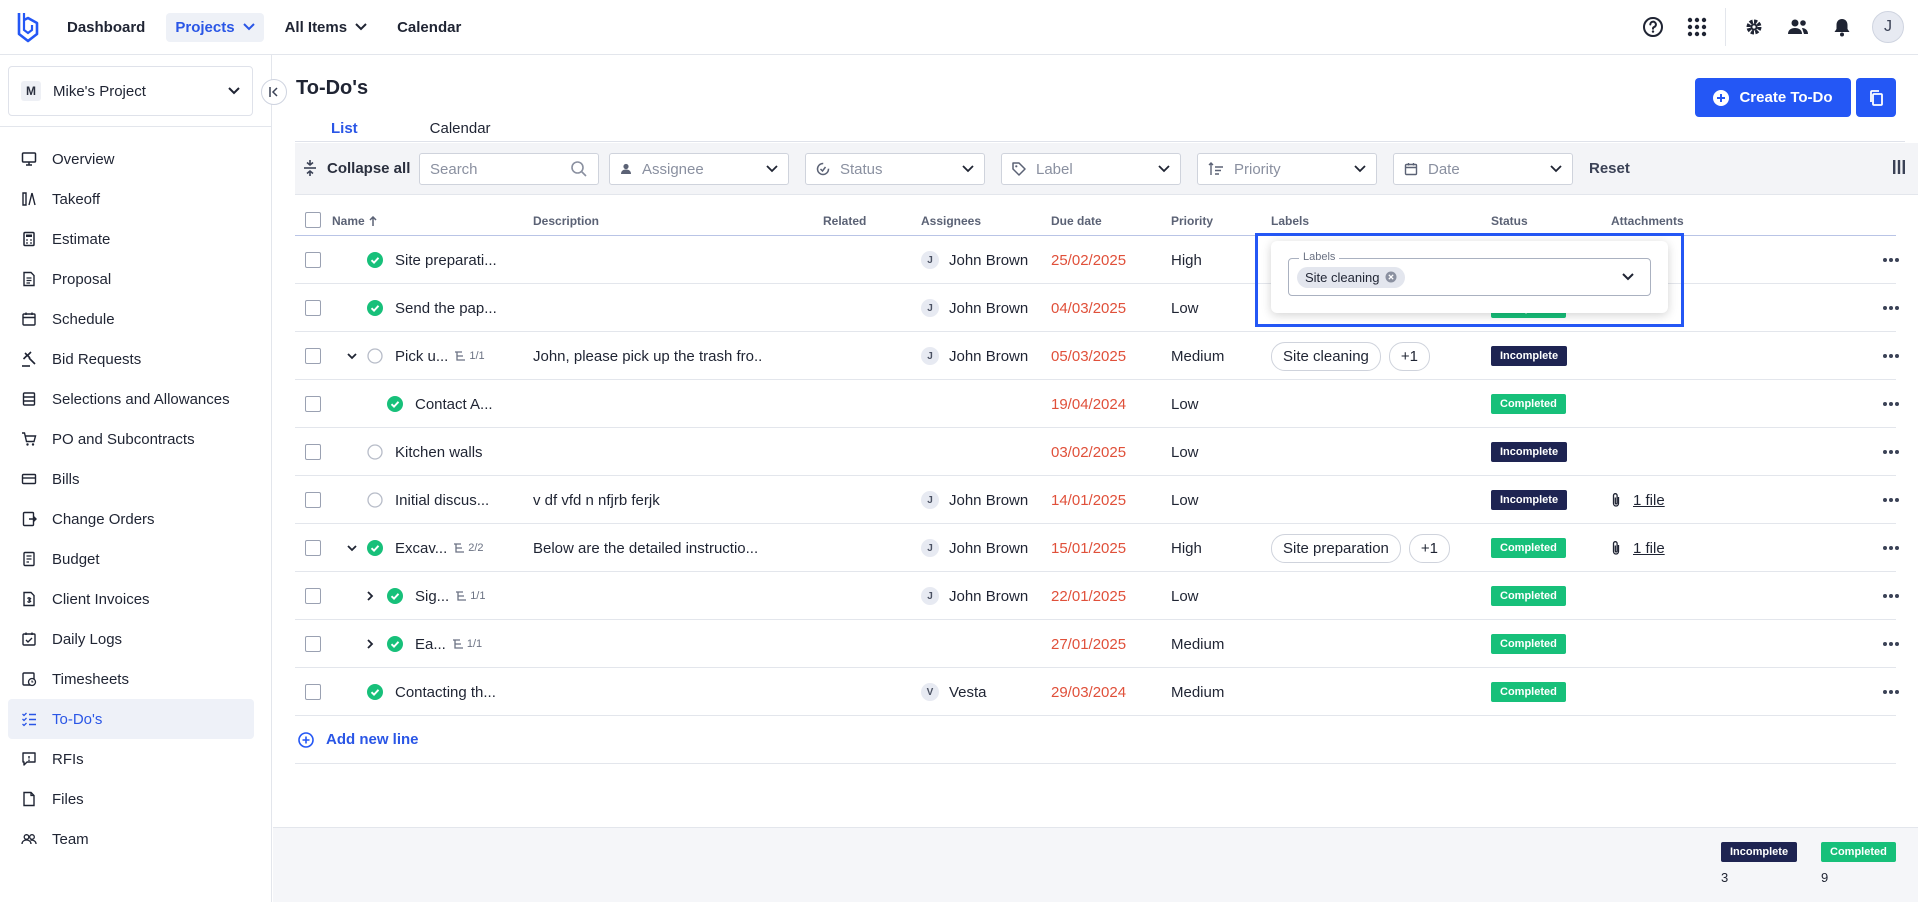 Image resolution: width=1918 pixels, height=902 pixels. What do you see at coordinates (1391, 277) in the screenshot?
I see `remove-chip-icon` at bounding box center [1391, 277].